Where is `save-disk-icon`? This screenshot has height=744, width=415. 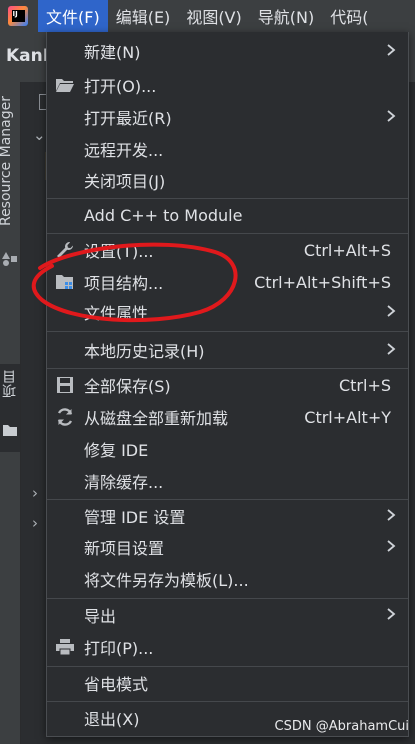 save-disk-icon is located at coordinates (65, 385).